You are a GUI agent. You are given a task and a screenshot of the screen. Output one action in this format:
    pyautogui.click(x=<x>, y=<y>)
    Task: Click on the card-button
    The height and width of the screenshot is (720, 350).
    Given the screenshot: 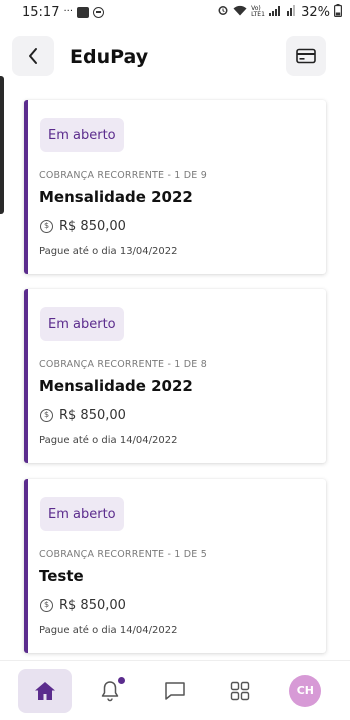 What is the action you would take?
    pyautogui.click(x=306, y=56)
    